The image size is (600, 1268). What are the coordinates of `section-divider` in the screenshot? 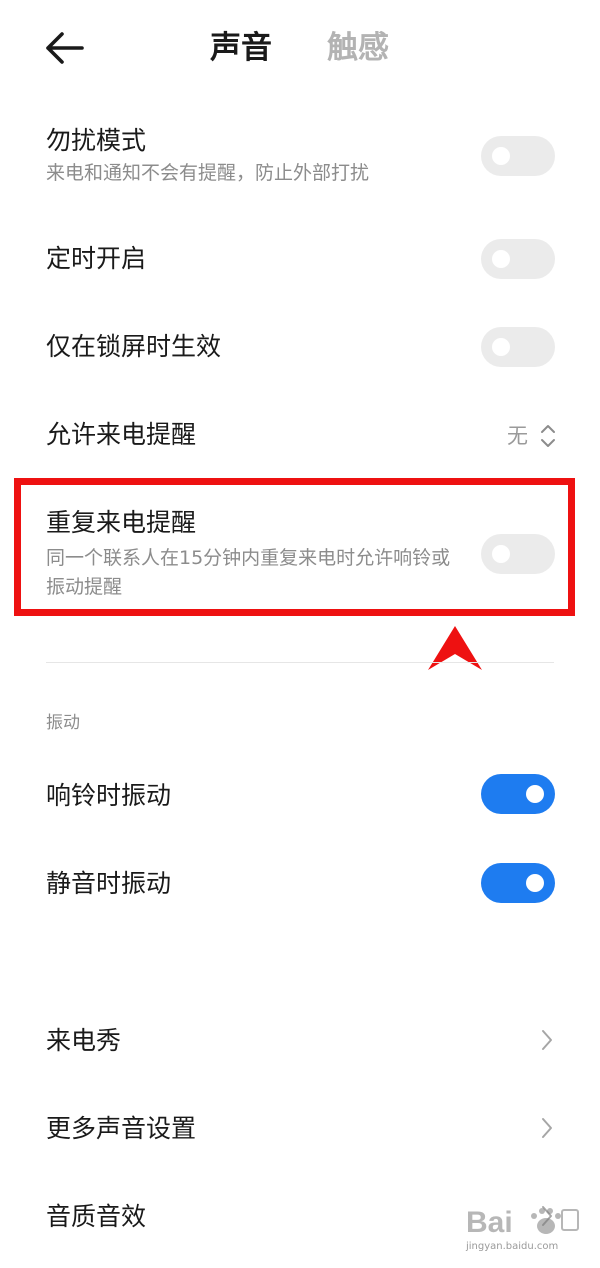 It's located at (300, 662).